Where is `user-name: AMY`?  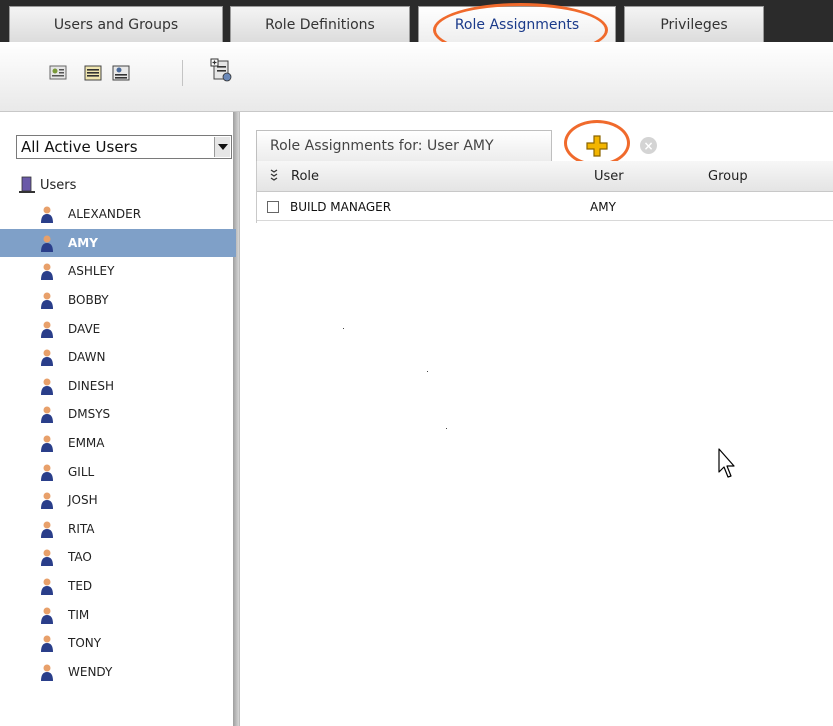 user-name: AMY is located at coordinates (83, 242).